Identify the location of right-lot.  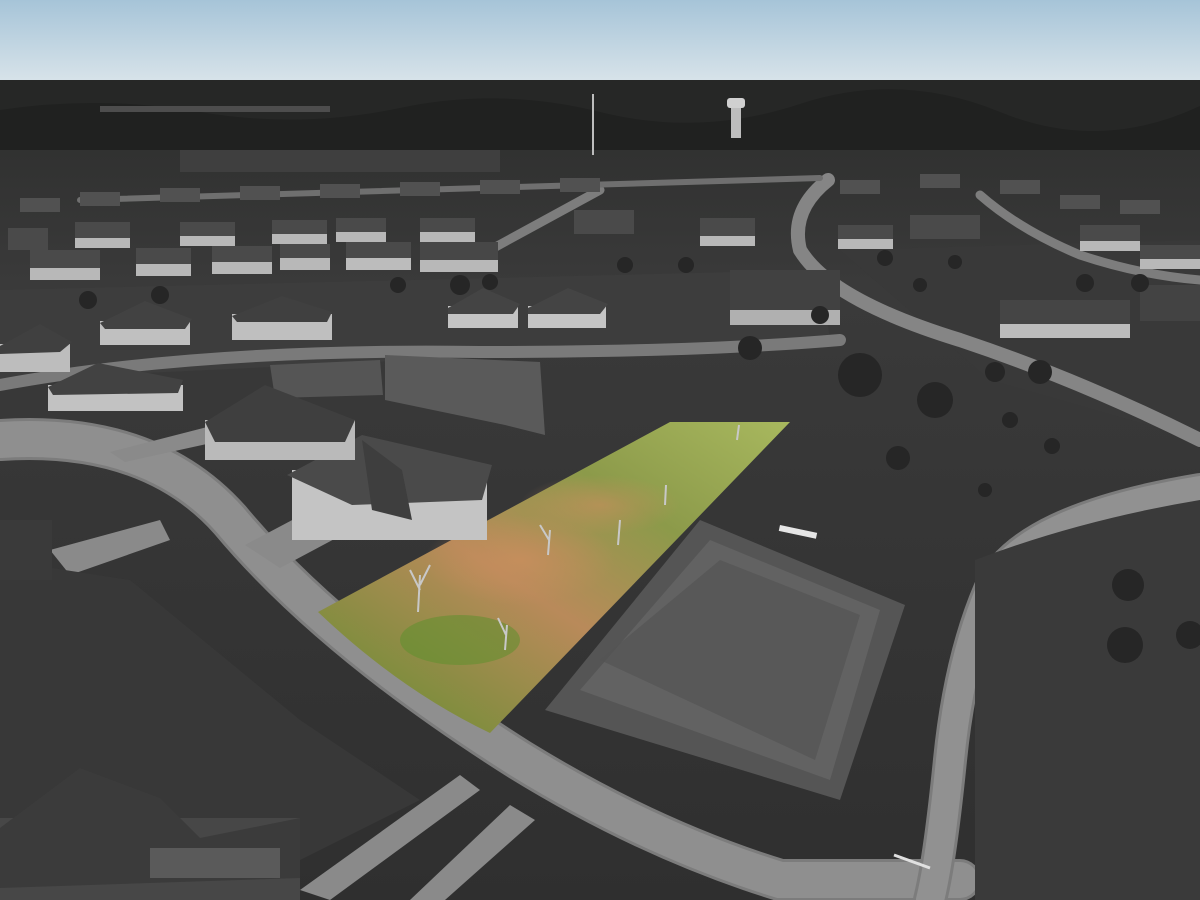
(1087, 700).